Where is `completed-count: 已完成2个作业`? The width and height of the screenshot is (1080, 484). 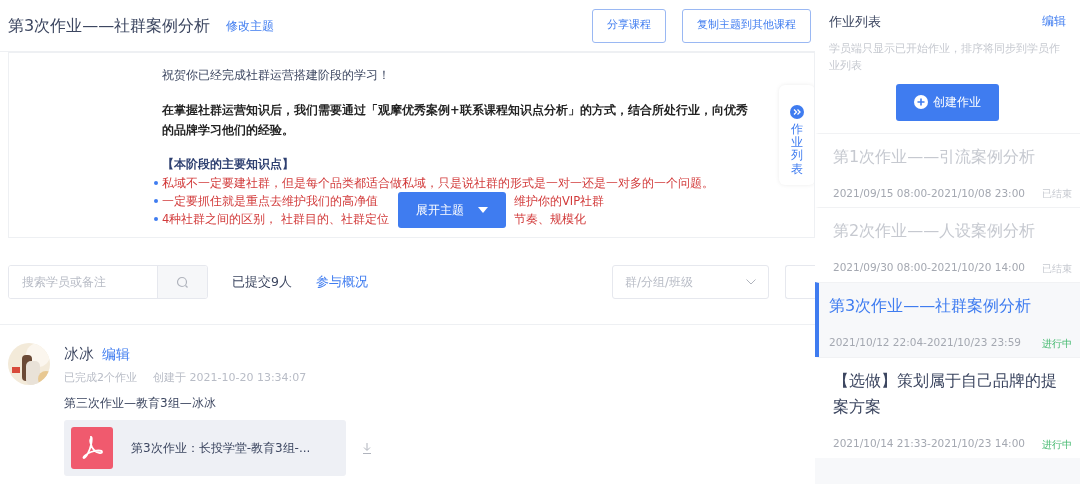
completed-count: 已完成2个作业 is located at coordinates (100, 377).